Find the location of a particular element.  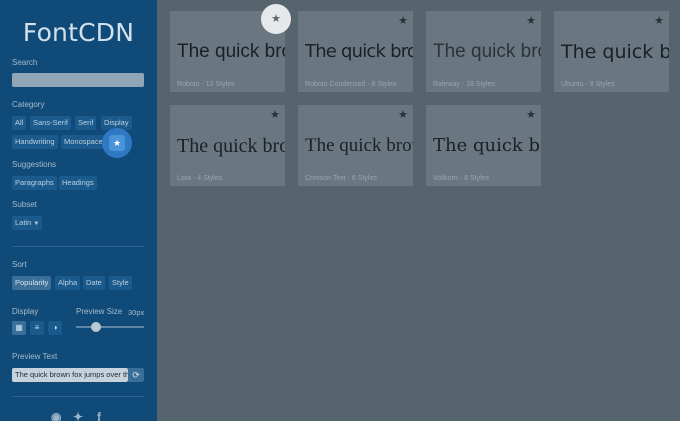

preview-size-slider is located at coordinates (110, 327).